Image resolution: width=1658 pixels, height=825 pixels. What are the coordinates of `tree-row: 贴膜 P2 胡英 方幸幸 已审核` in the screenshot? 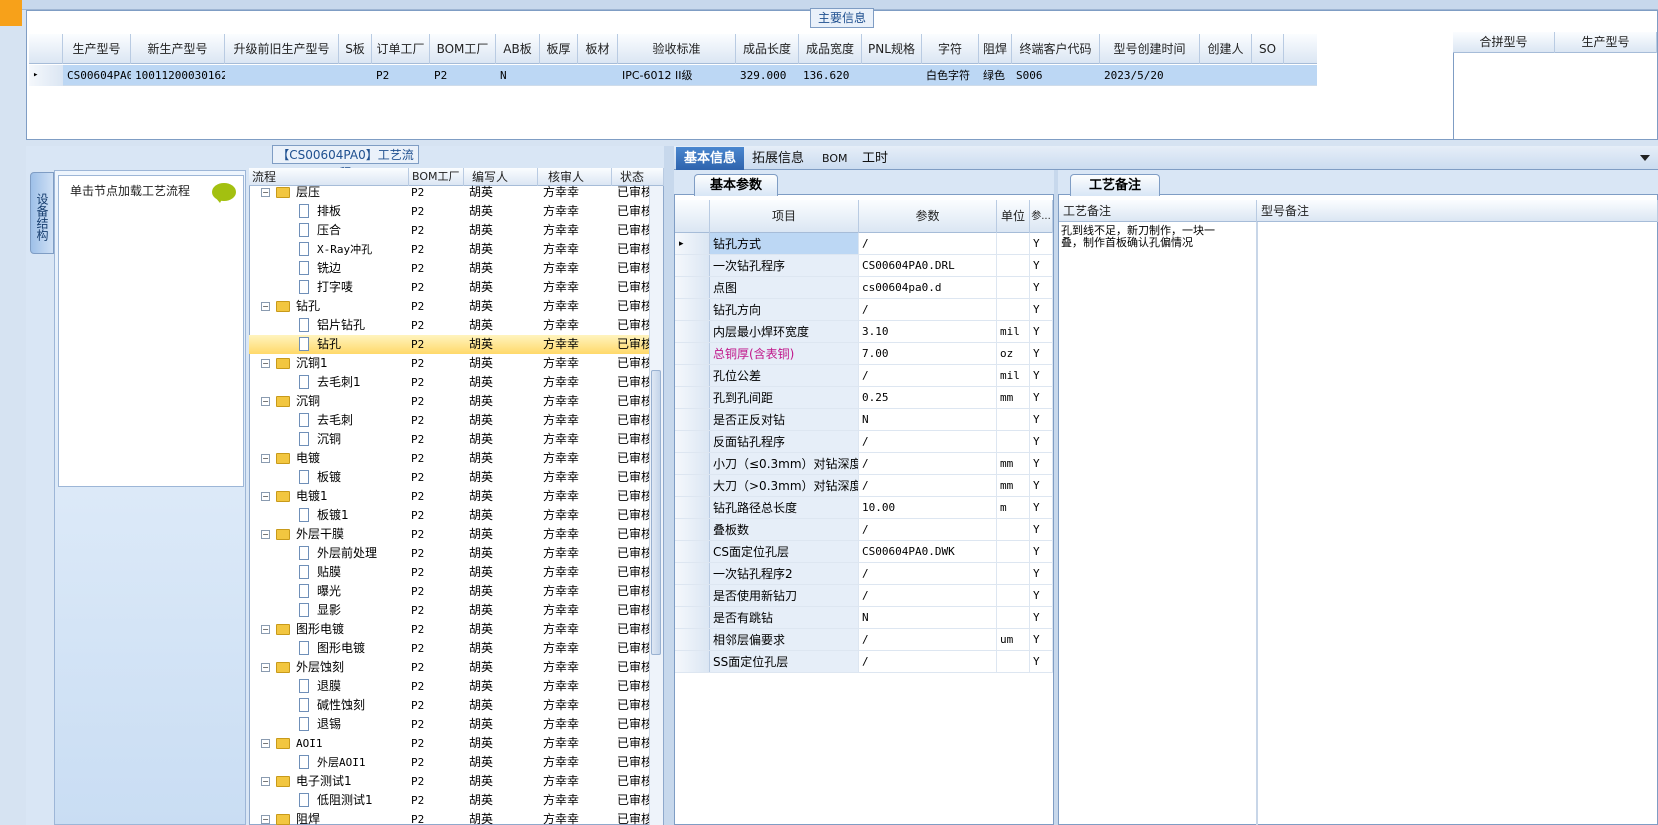 It's located at (449, 572).